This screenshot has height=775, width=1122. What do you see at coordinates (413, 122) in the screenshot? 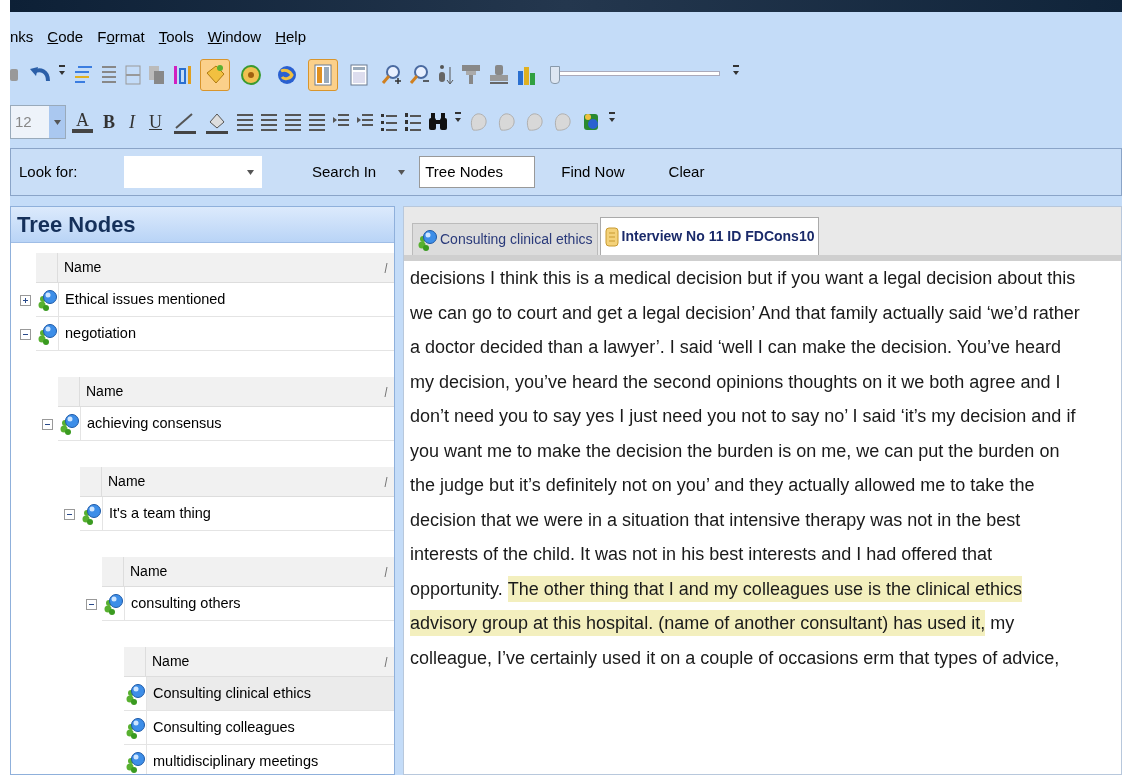
I see `numbered-list-icon` at bounding box center [413, 122].